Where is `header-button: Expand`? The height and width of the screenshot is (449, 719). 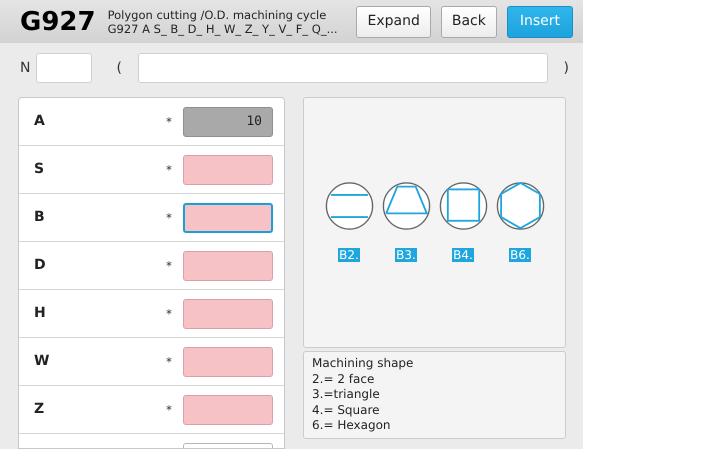
header-button: Expand is located at coordinates (393, 22).